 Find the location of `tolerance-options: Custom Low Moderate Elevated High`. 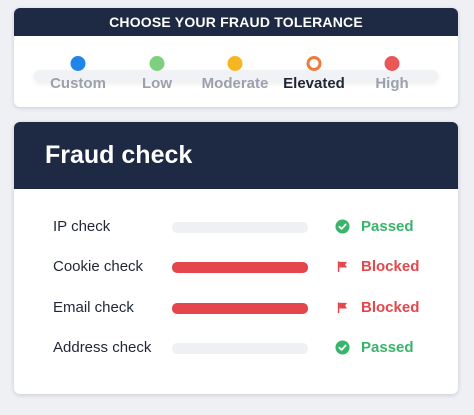

tolerance-options: Custom Low Moderate Elevated High is located at coordinates (236, 81).